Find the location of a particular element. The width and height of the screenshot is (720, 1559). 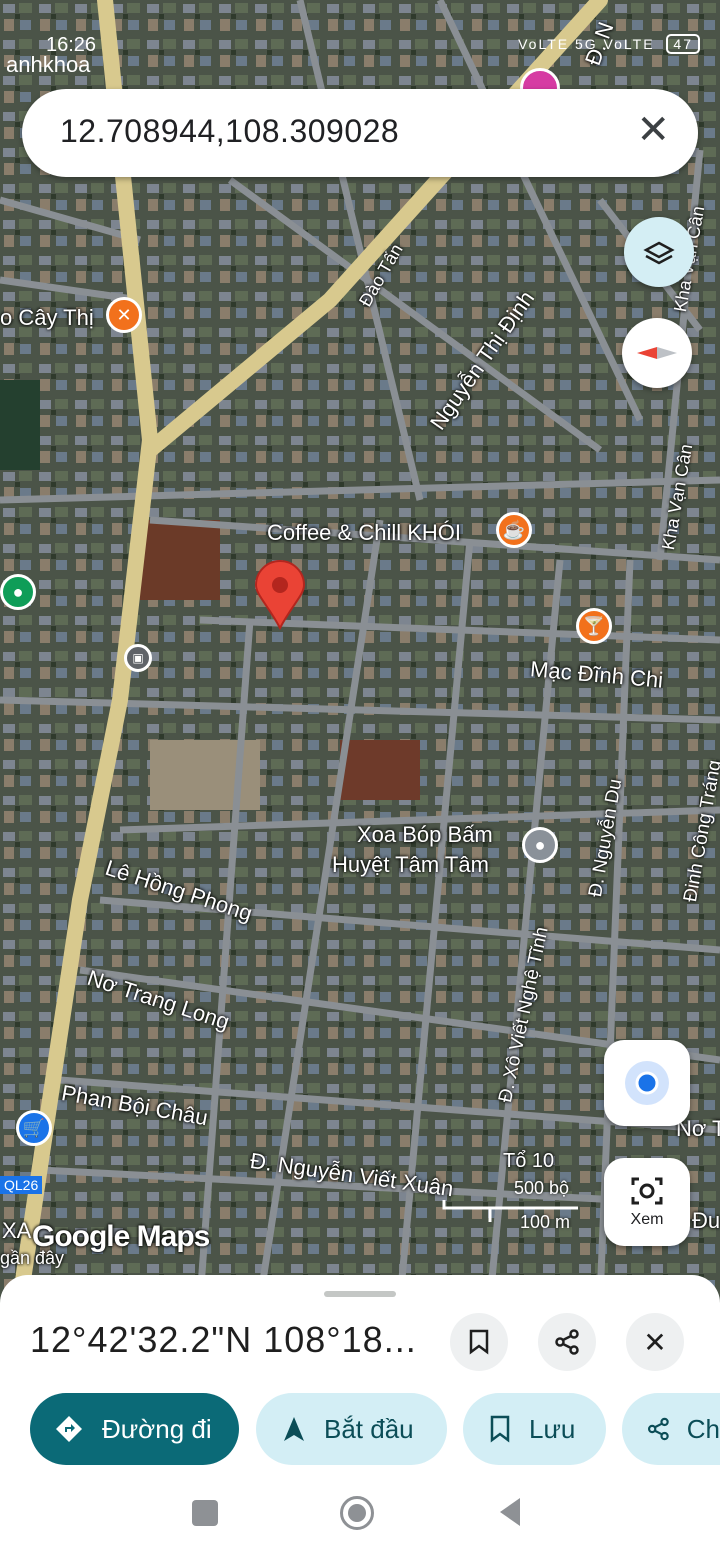

status-bar: 16:26 anhkhoa VoLTE 5G VoLTE 47 is located at coordinates (360, 53).